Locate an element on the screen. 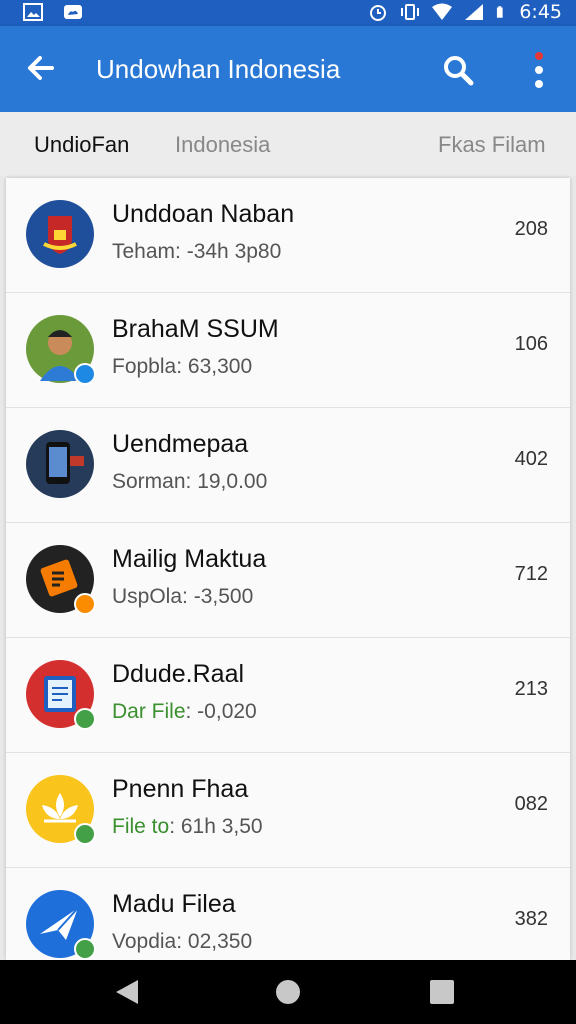 This screenshot has height=1024, width=576. gallery-notification-icon is located at coordinates (33, 12).